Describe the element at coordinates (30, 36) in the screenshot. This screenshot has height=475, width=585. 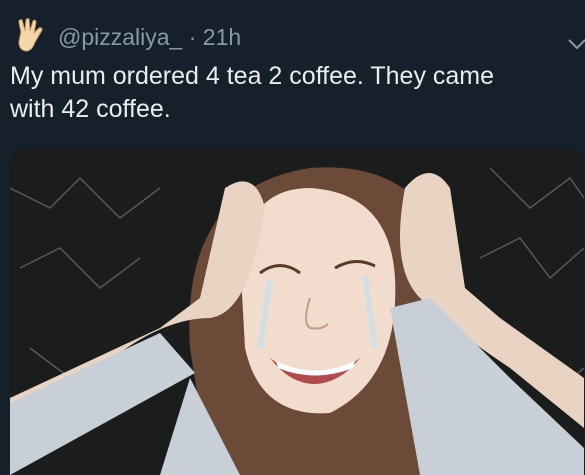
I see `raised-hand-icon` at that location.